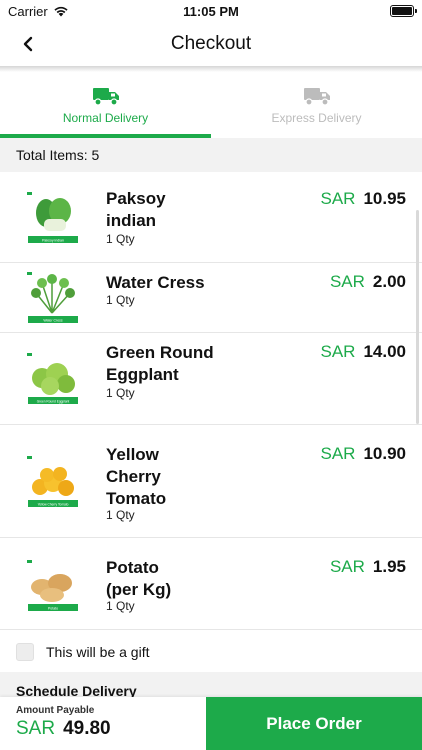 The width and height of the screenshot is (422, 750). What do you see at coordinates (53, 402) in the screenshot?
I see `thumb-caption: Green Round Eggplant` at bounding box center [53, 402].